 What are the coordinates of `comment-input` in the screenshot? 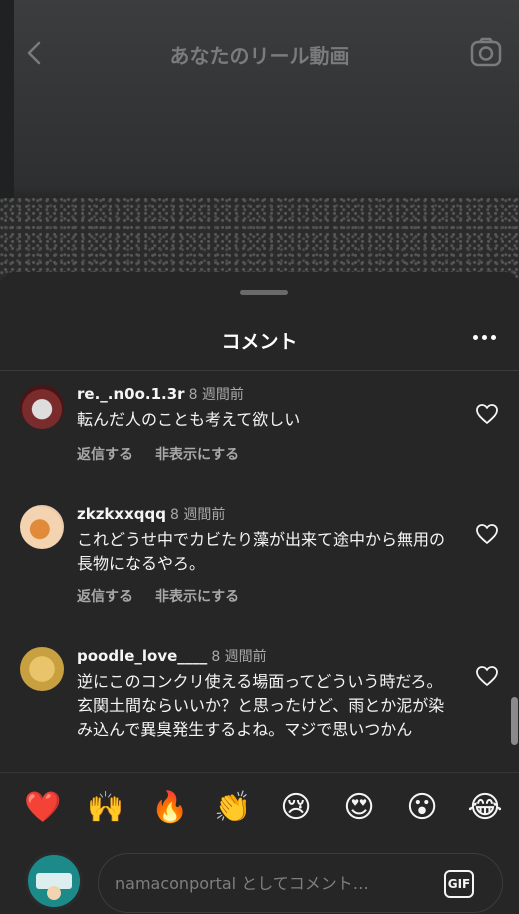 It's located at (274, 883).